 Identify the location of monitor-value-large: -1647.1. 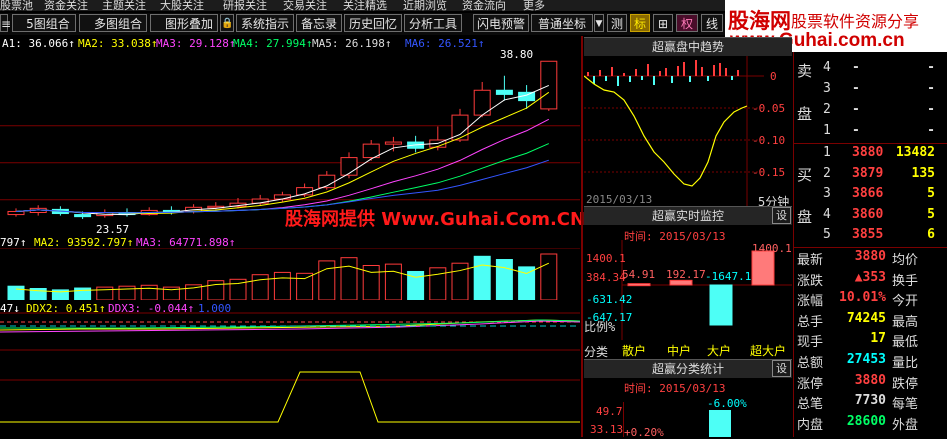
(728, 276).